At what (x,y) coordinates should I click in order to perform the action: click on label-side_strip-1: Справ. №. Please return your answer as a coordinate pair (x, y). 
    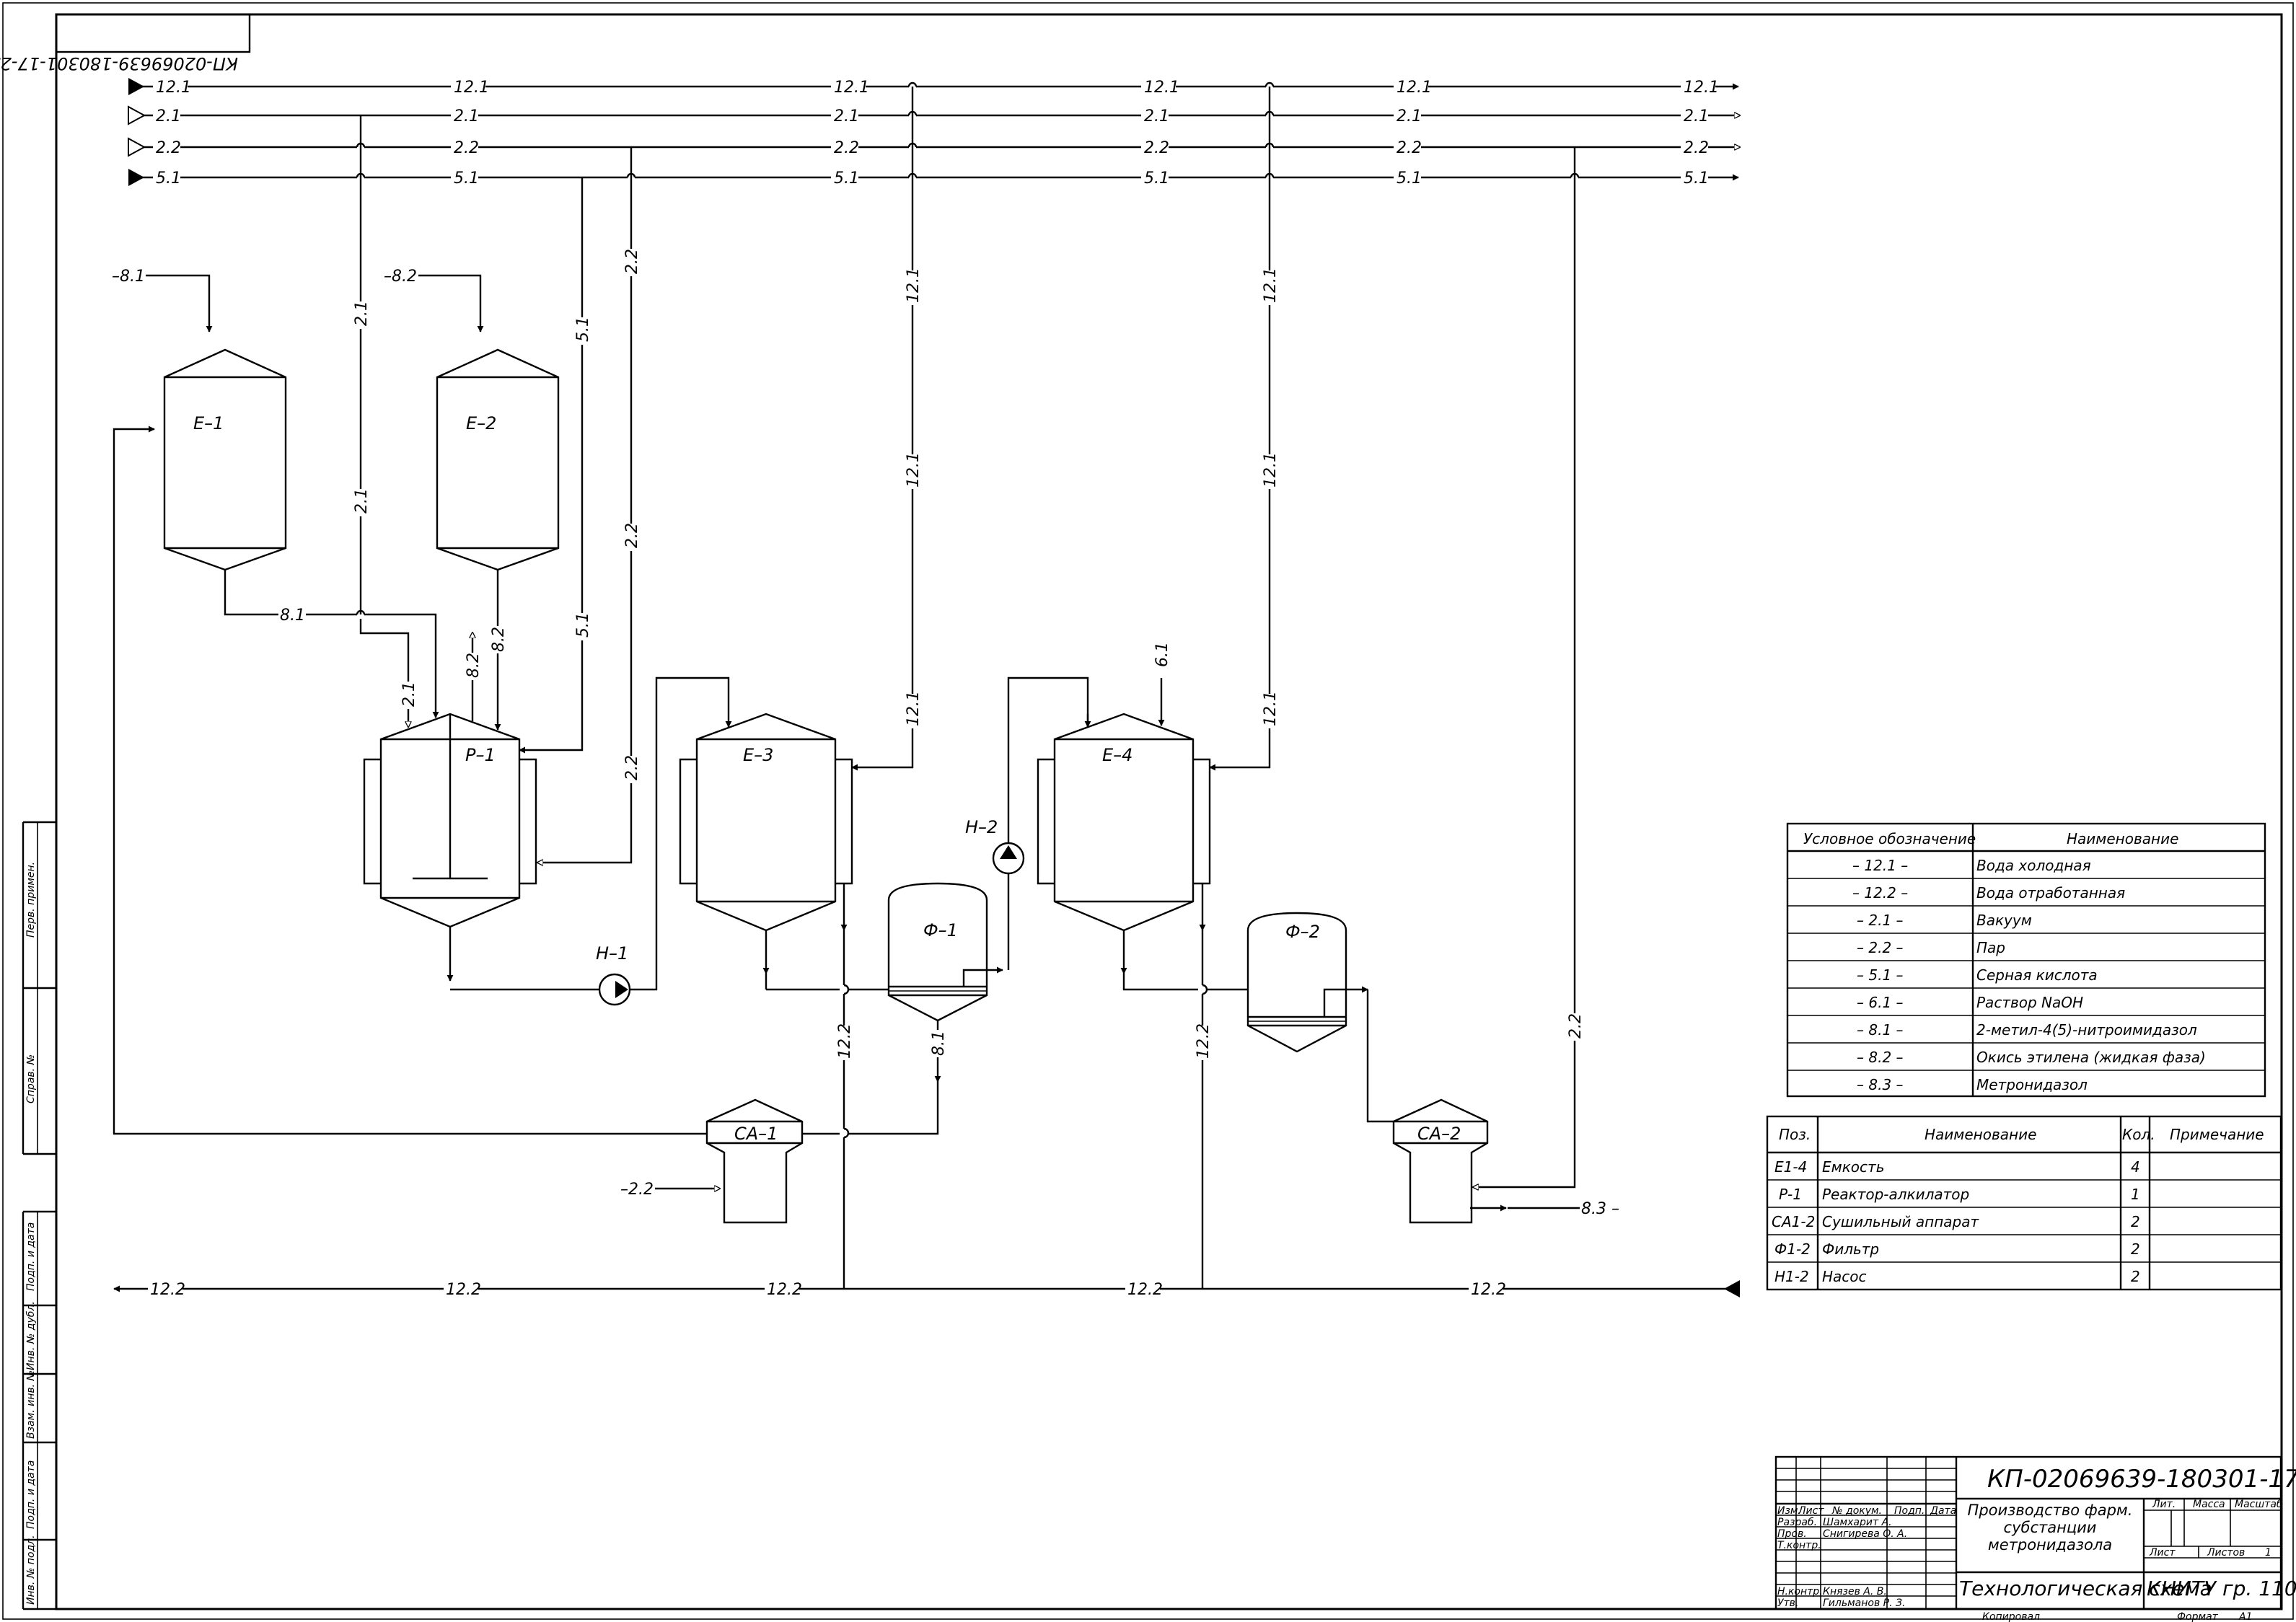
    Looking at the image, I should click on (31, 1079).